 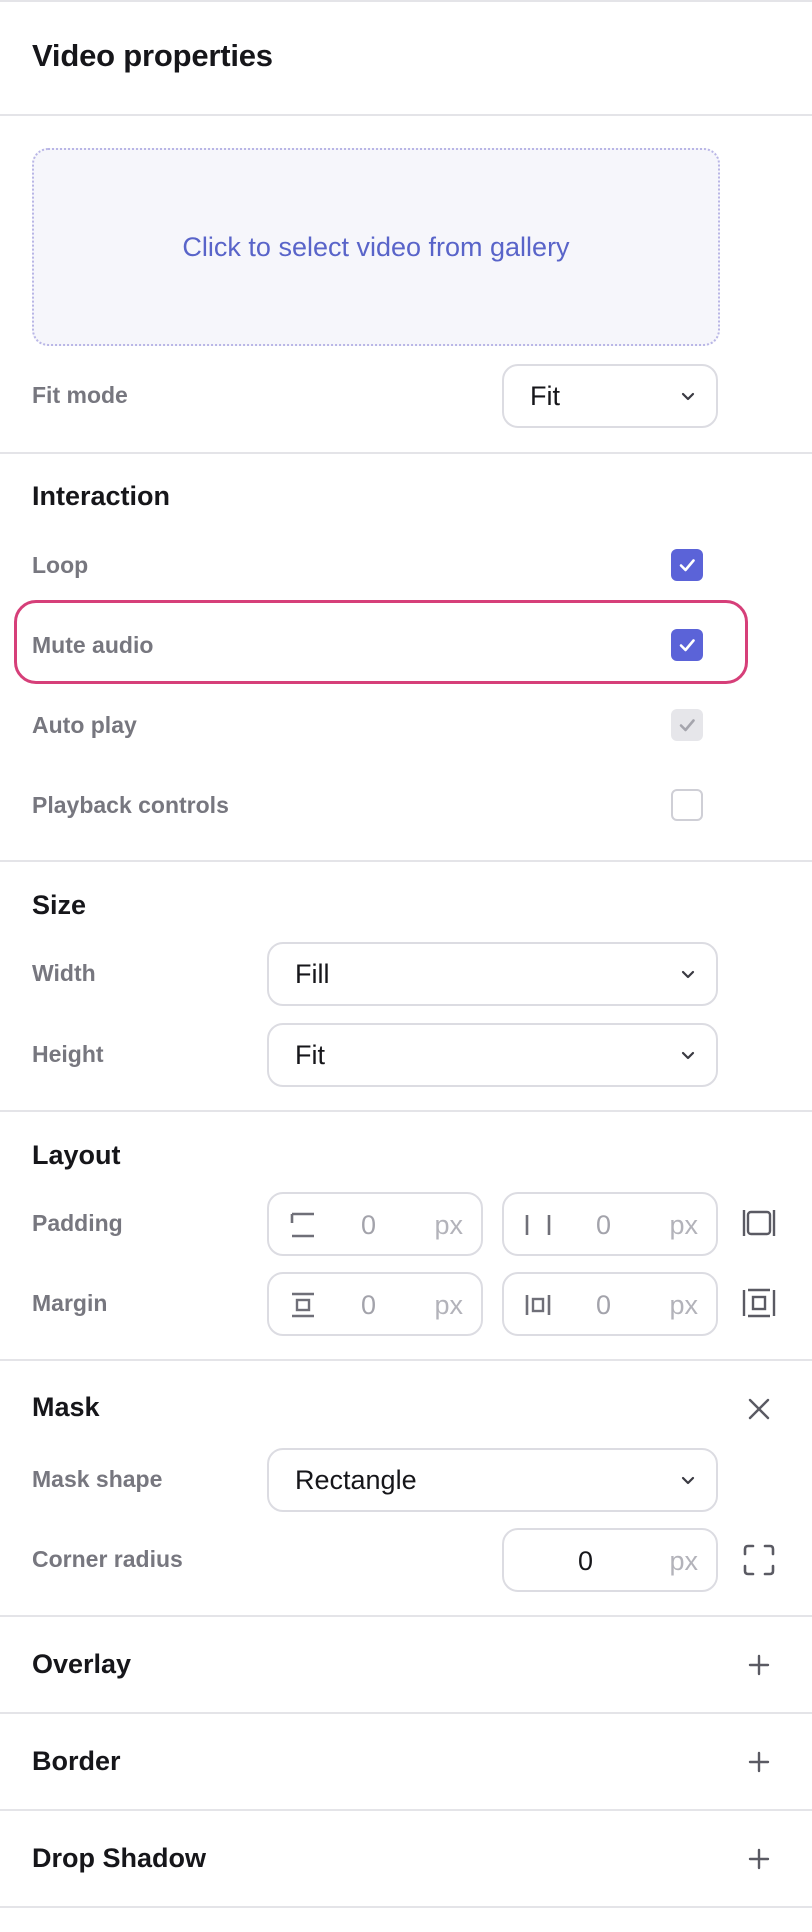 What do you see at coordinates (759, 1560) in the screenshot?
I see `corner-radius-icon` at bounding box center [759, 1560].